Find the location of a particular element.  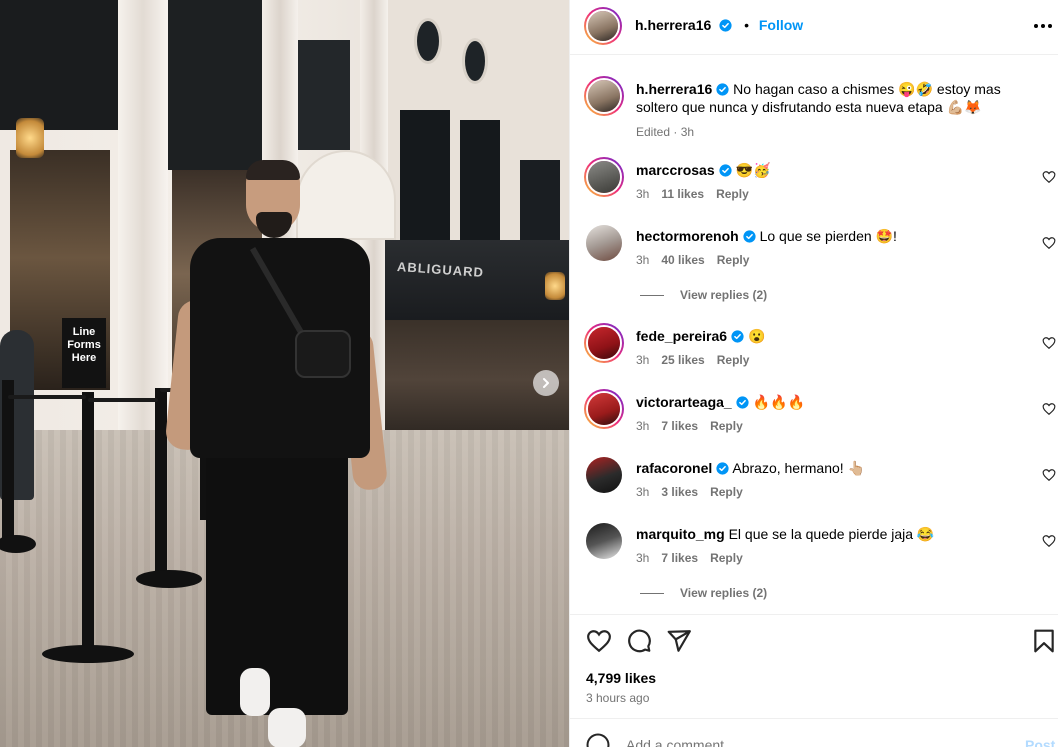

column is located at coordinates (143, 220).